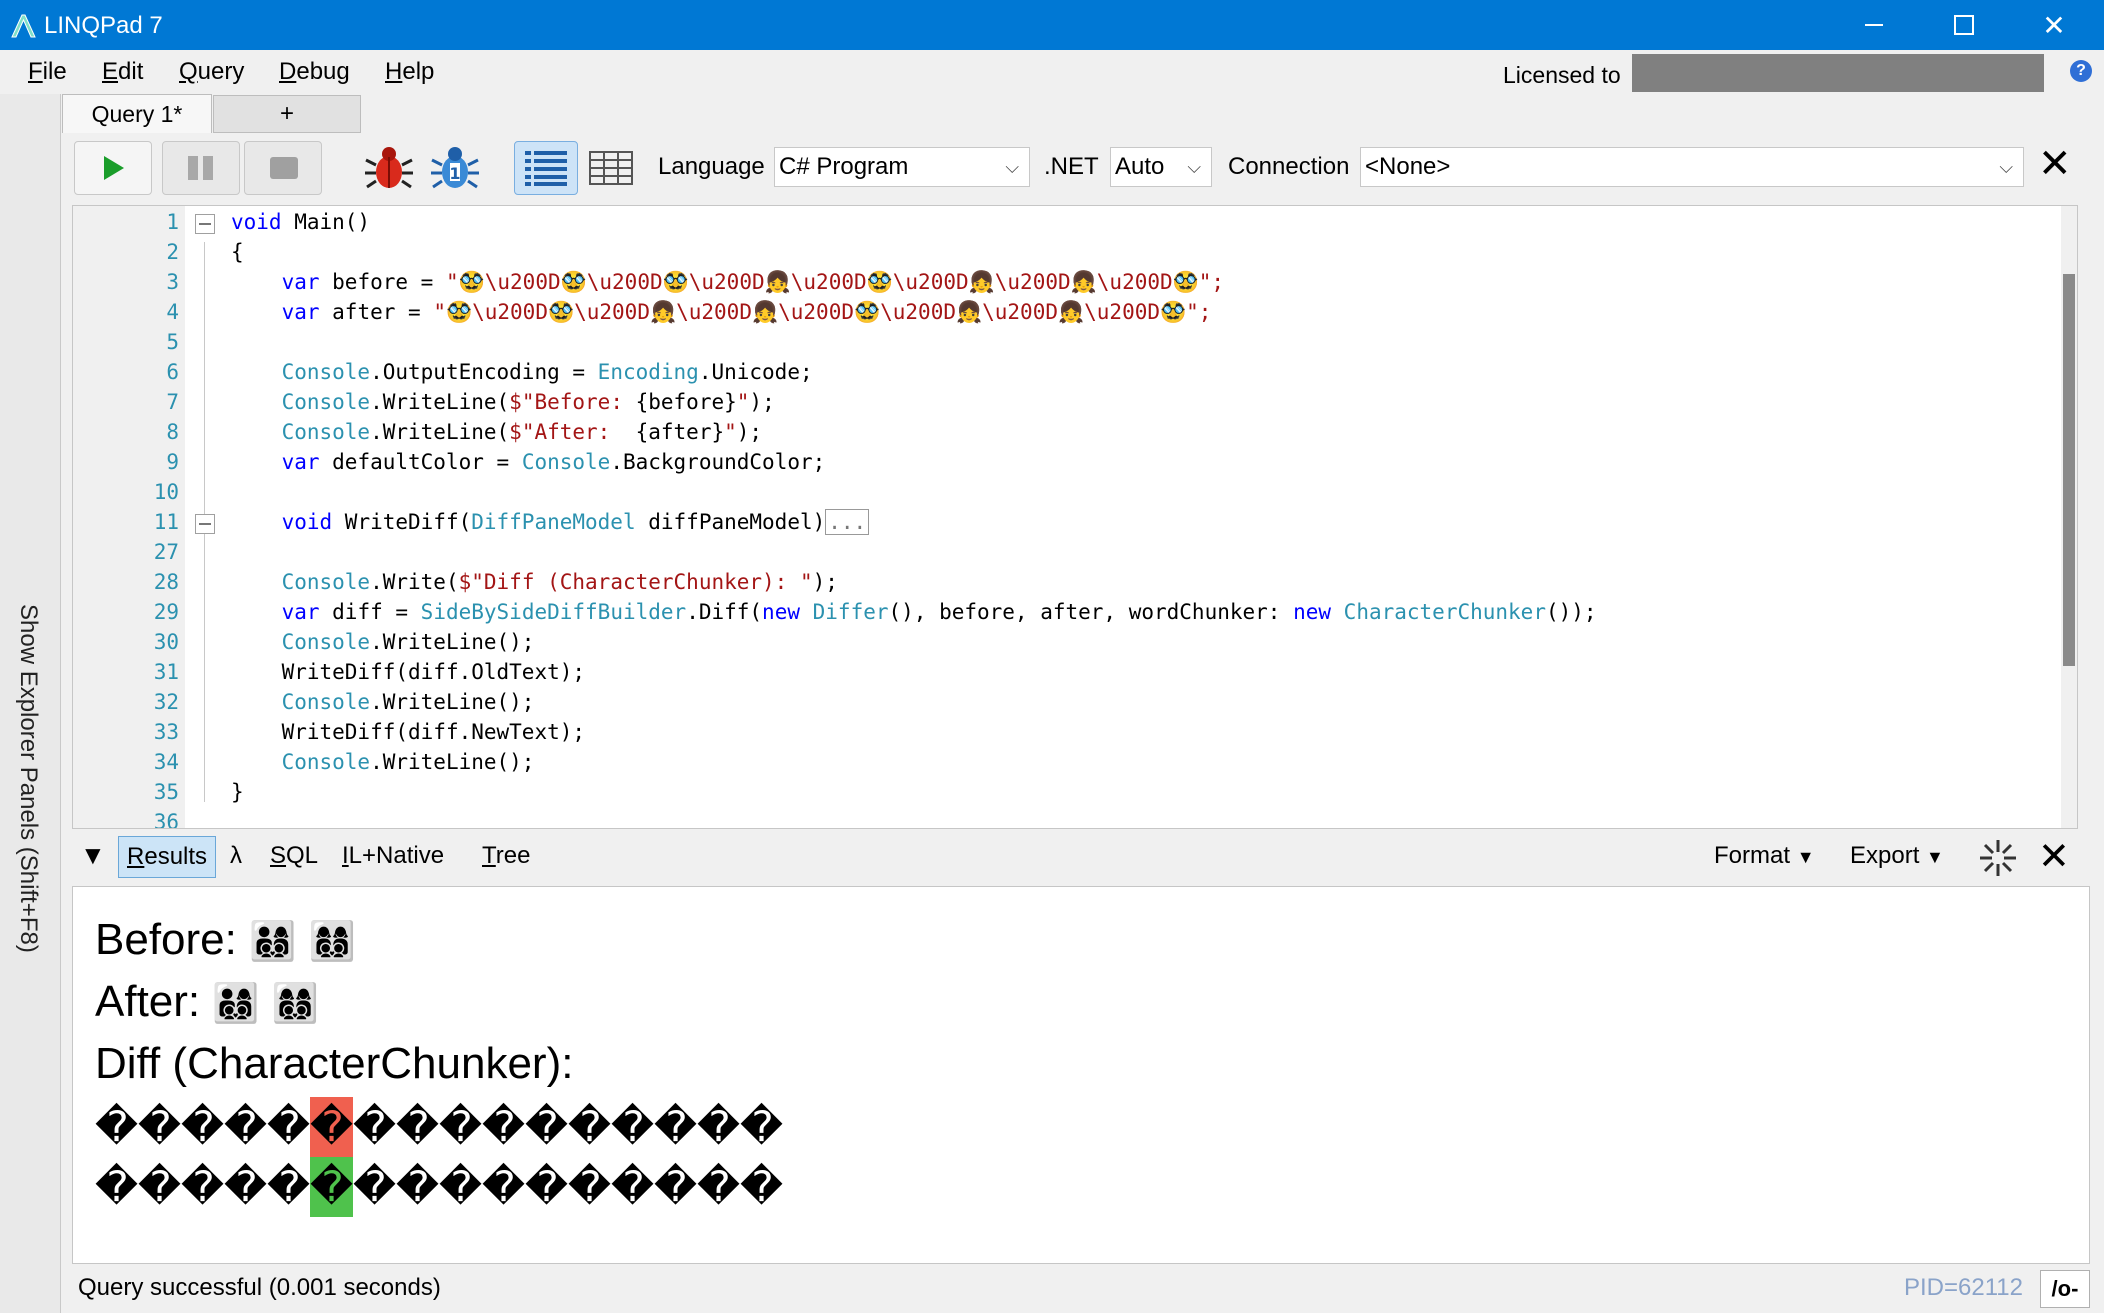  Describe the element at coordinates (236, 856) in the screenshot. I see `tab-lambda: λ` at that location.